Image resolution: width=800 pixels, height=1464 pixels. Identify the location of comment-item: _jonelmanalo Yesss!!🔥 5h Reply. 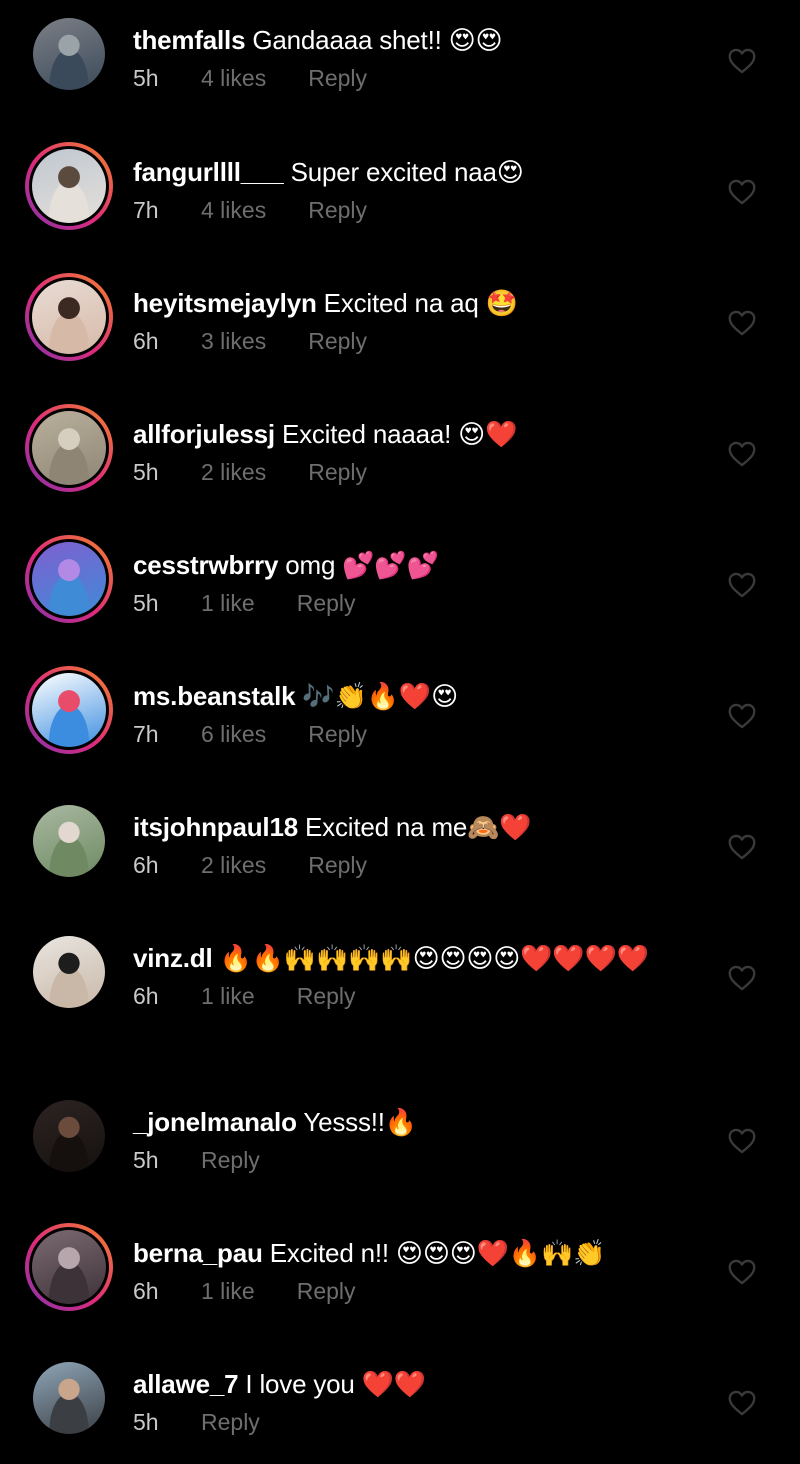
(400, 1142).